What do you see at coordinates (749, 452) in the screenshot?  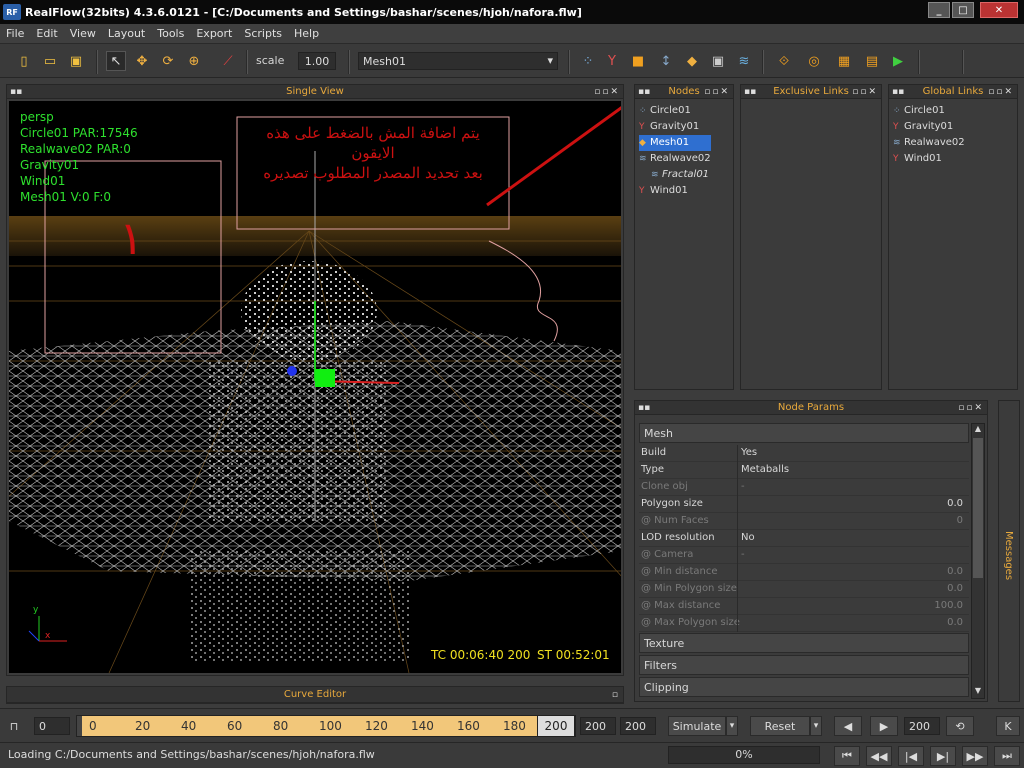 I see `param-value: Yes` at bounding box center [749, 452].